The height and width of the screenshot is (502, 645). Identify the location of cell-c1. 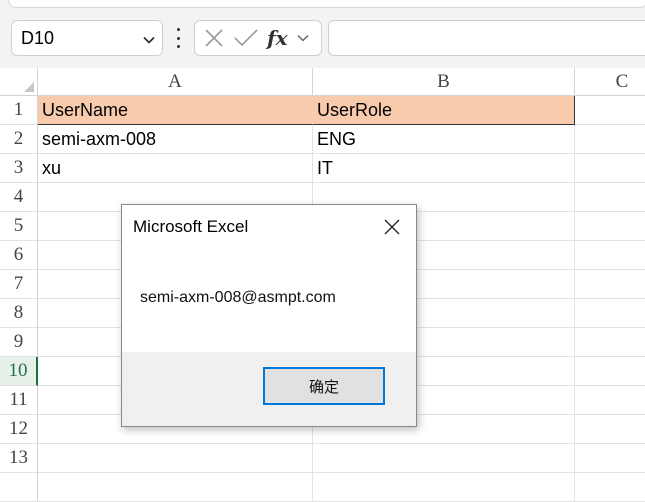
(610, 110).